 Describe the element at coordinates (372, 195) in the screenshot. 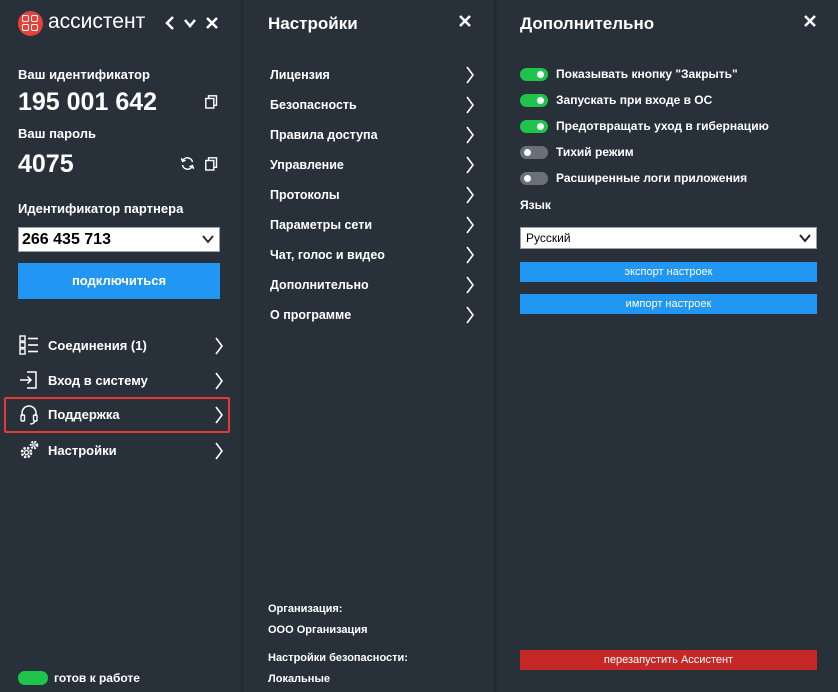

I see `settings-item-protocols: Протоколы` at that location.